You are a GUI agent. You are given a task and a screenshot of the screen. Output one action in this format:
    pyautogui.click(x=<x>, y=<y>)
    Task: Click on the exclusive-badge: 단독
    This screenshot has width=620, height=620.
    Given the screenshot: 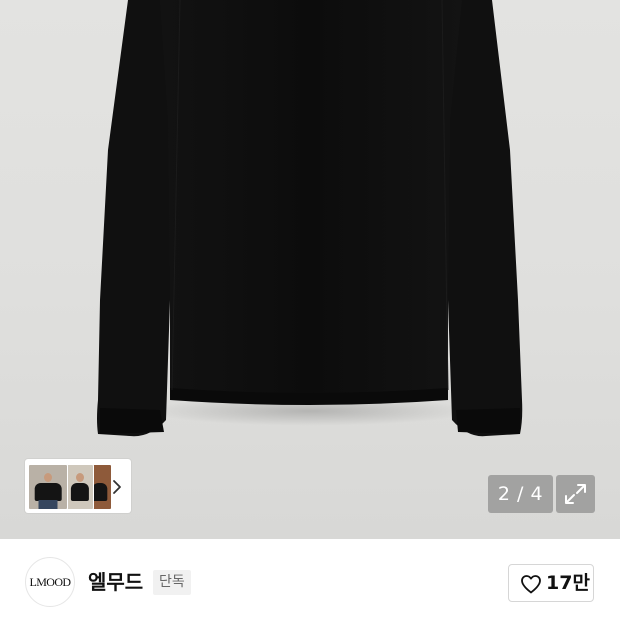 What is the action you would take?
    pyautogui.click(x=172, y=582)
    